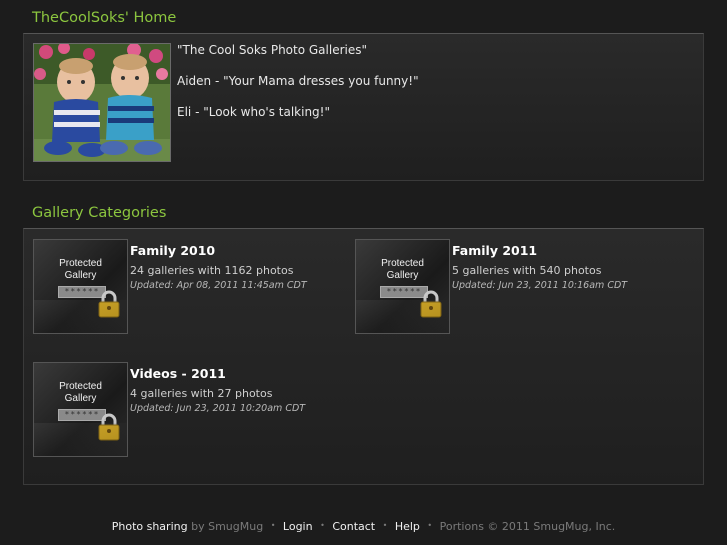 This screenshot has width=727, height=545. Describe the element at coordinates (104, 18) in the screenshot. I see `home-title: TheCoolSoks' Home` at that location.